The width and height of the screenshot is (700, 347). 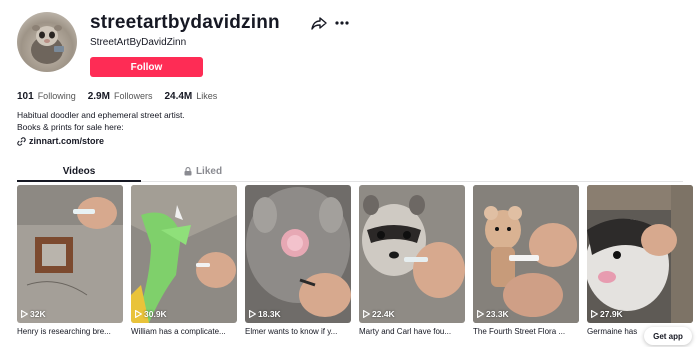 I want to click on stat-likes: 24.4M Likes, so click(x=190, y=96).